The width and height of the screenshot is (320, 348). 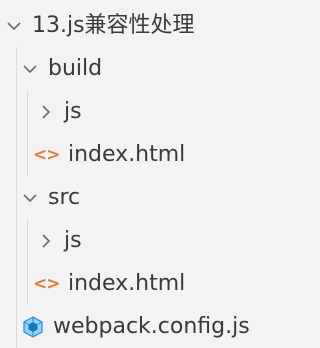 What do you see at coordinates (33, 326) in the screenshot?
I see `webpack-icon` at bounding box center [33, 326].